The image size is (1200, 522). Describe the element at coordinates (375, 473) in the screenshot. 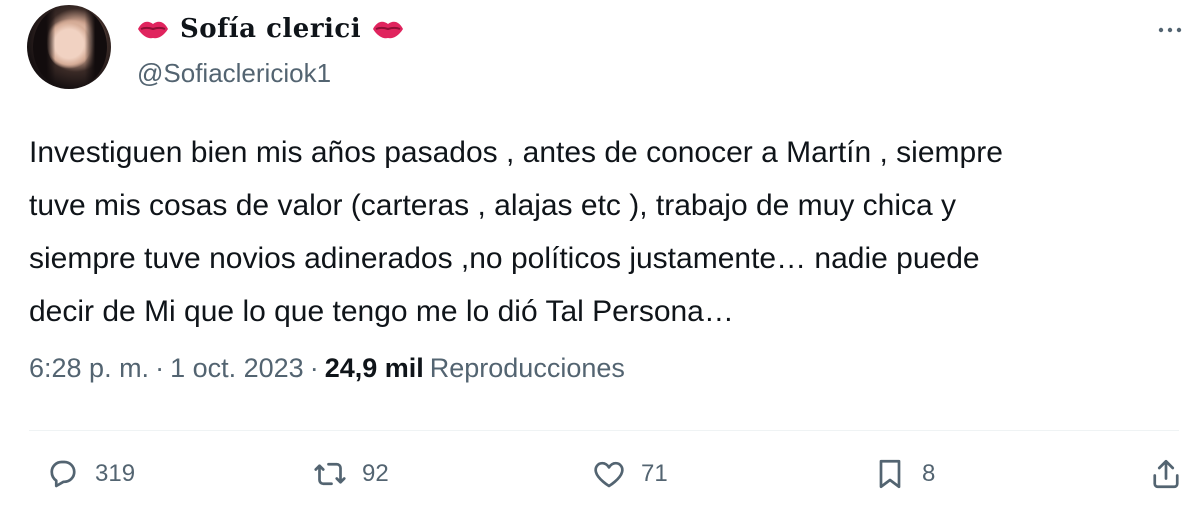

I see `retweet-count: 92` at that location.